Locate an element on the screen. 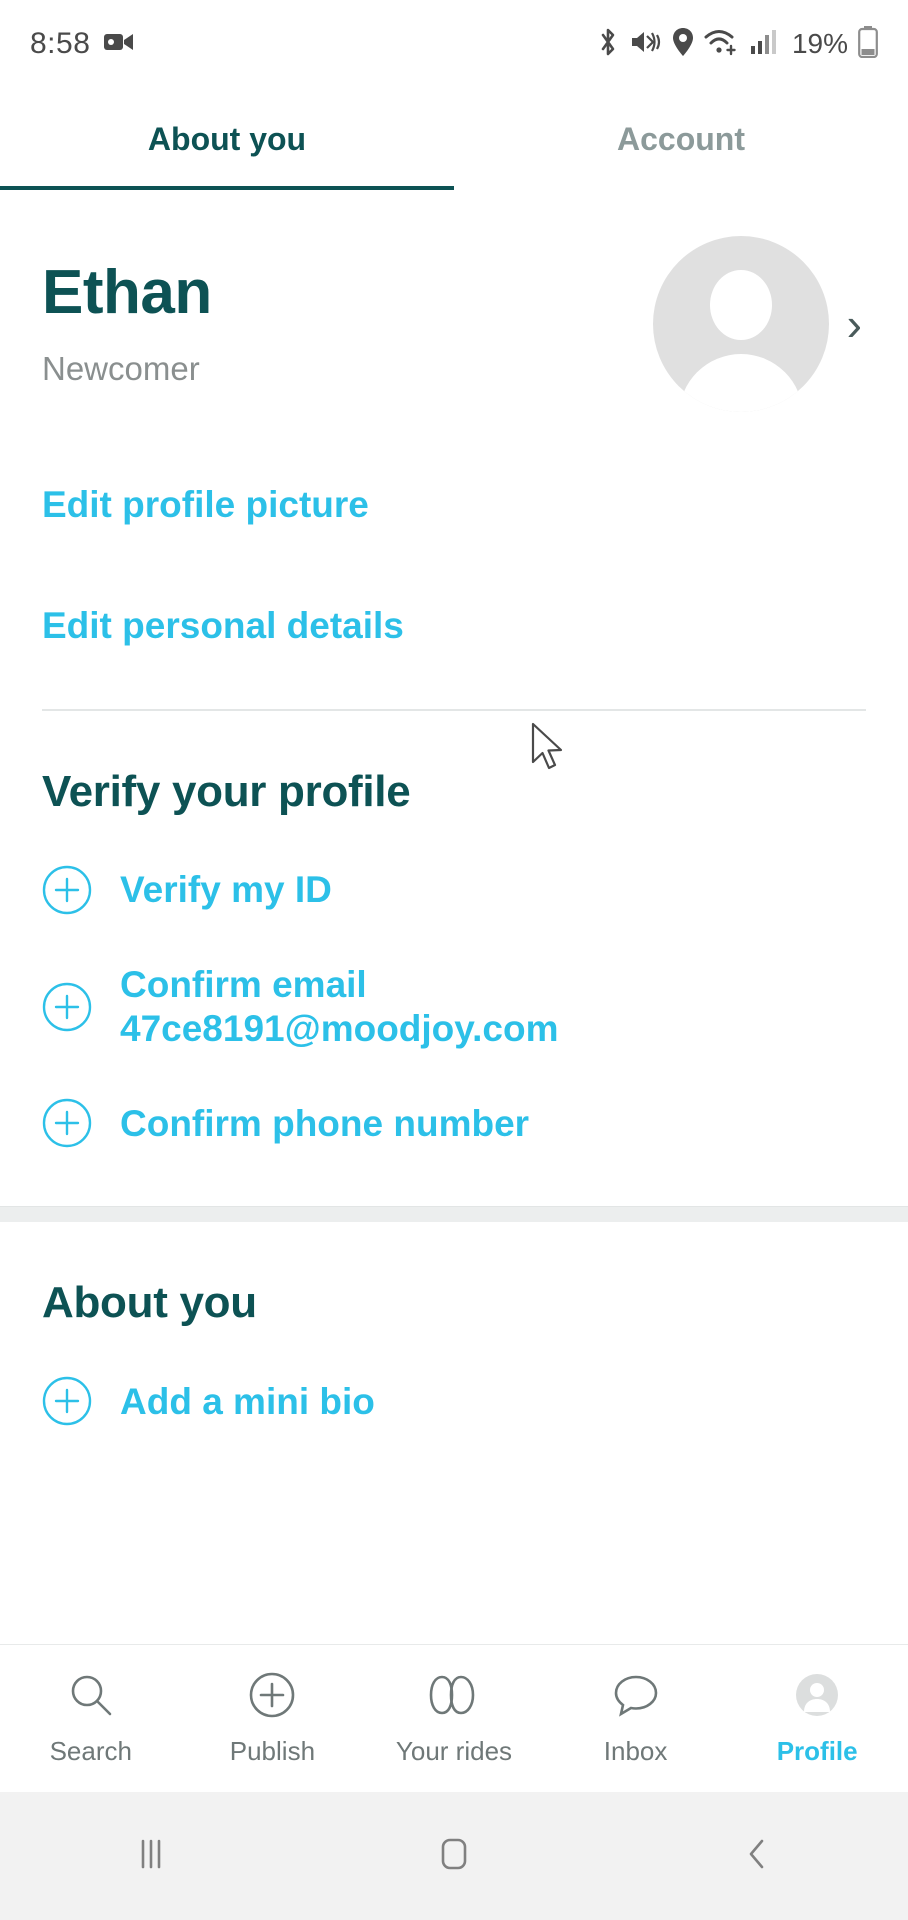  status-bar: 8:58 19% is located at coordinates (454, 44).